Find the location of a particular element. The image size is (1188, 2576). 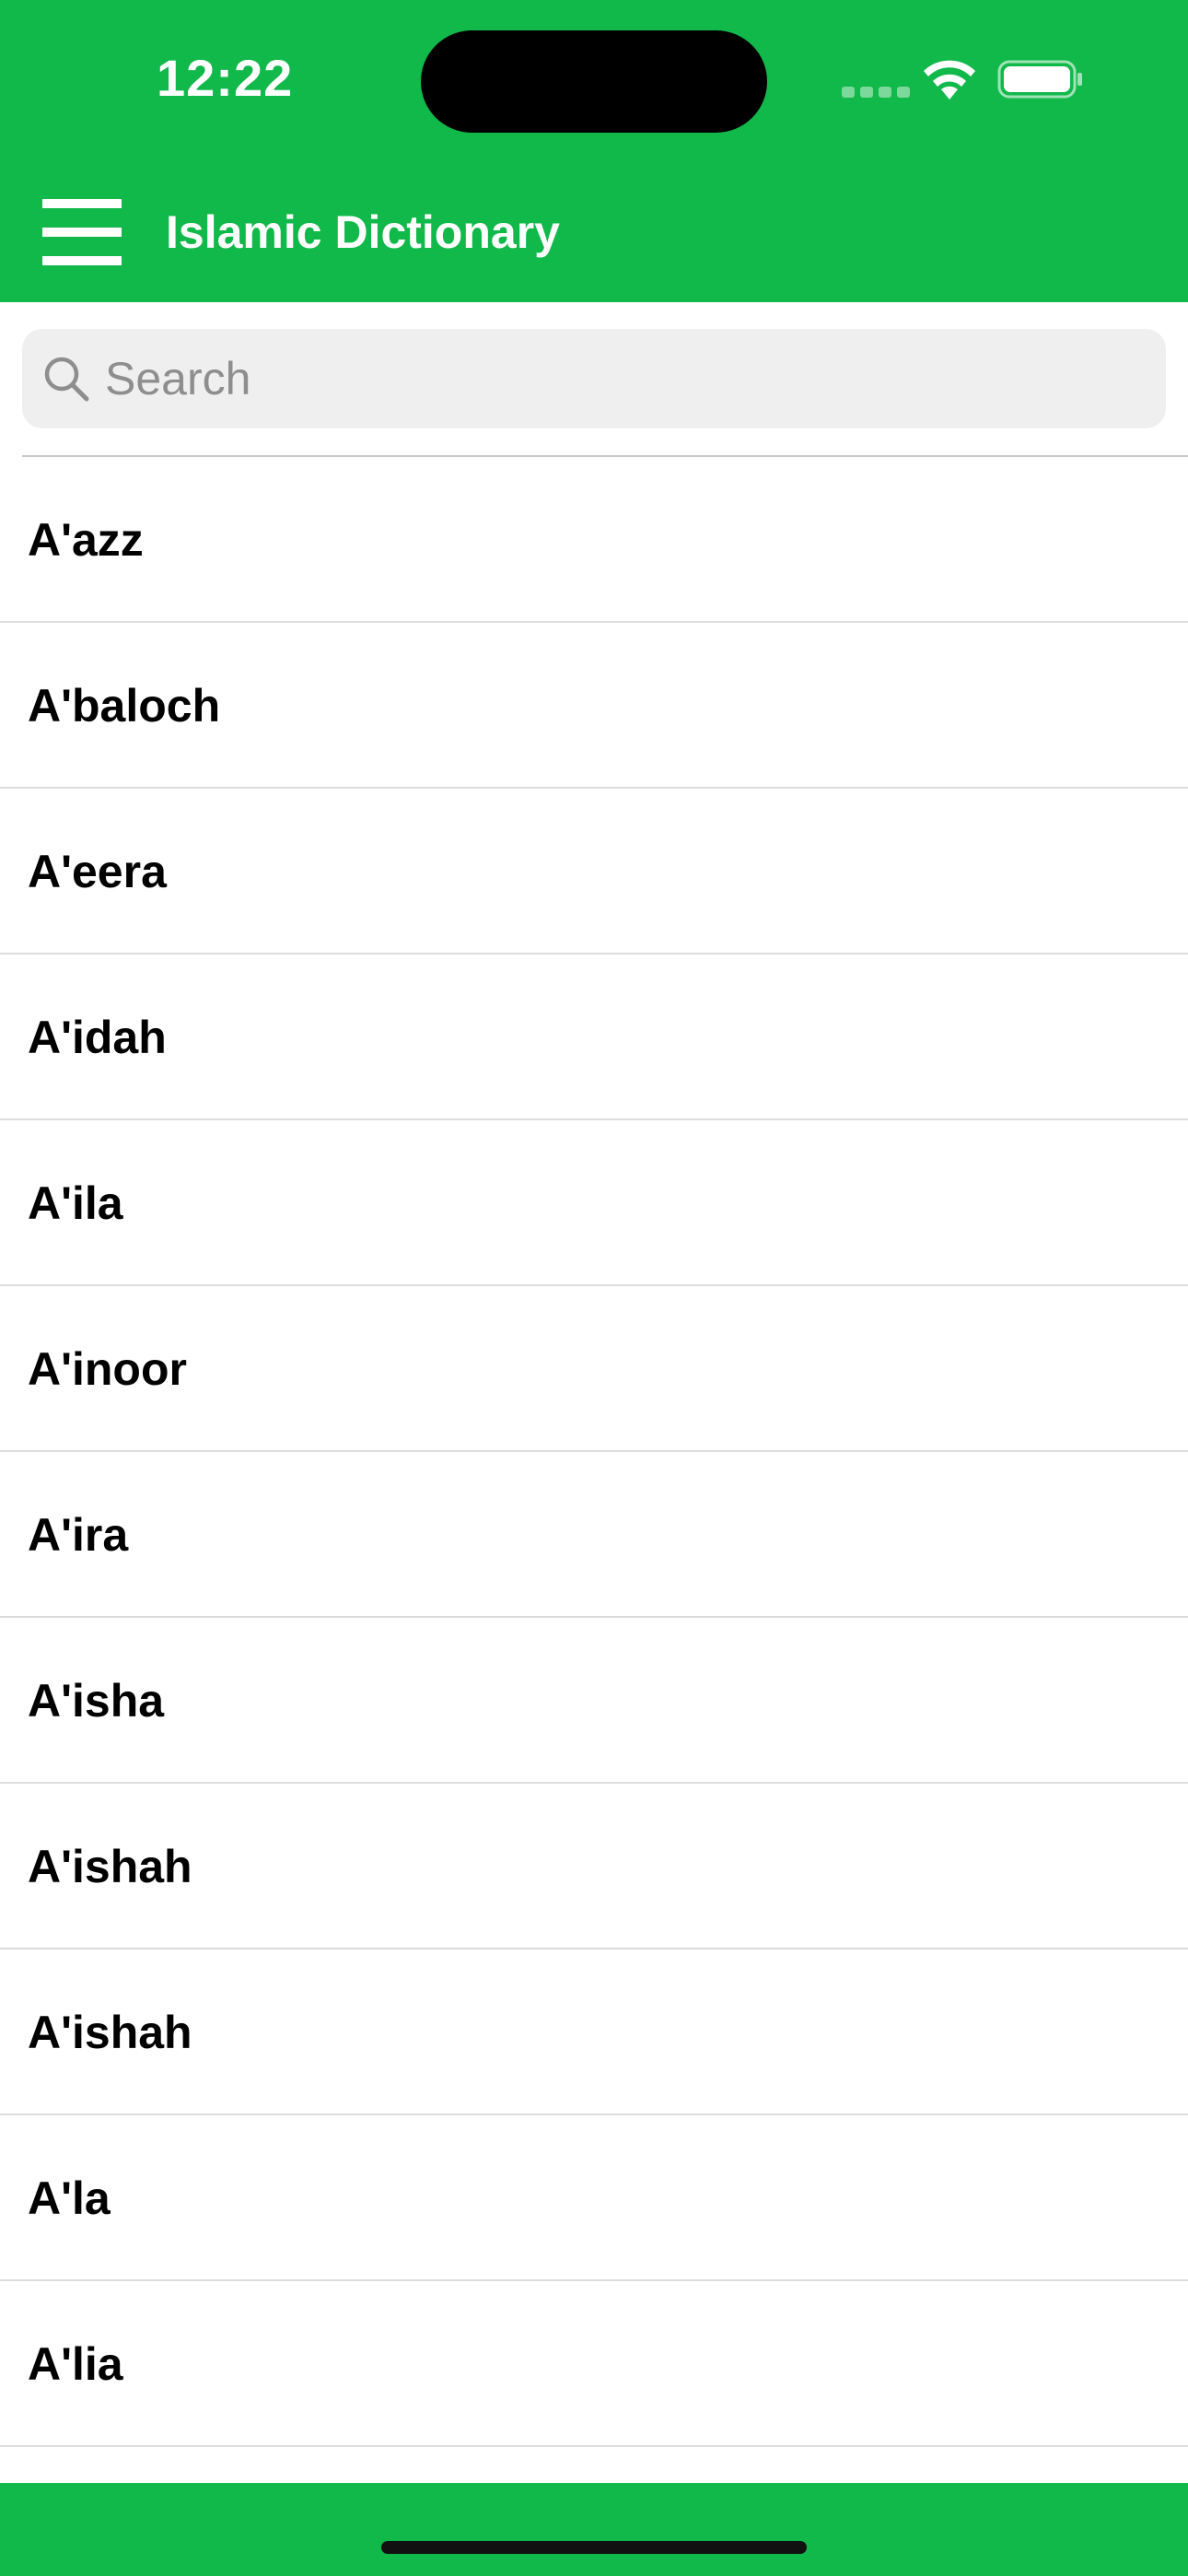

word-label: A'eera is located at coordinates (97, 871).